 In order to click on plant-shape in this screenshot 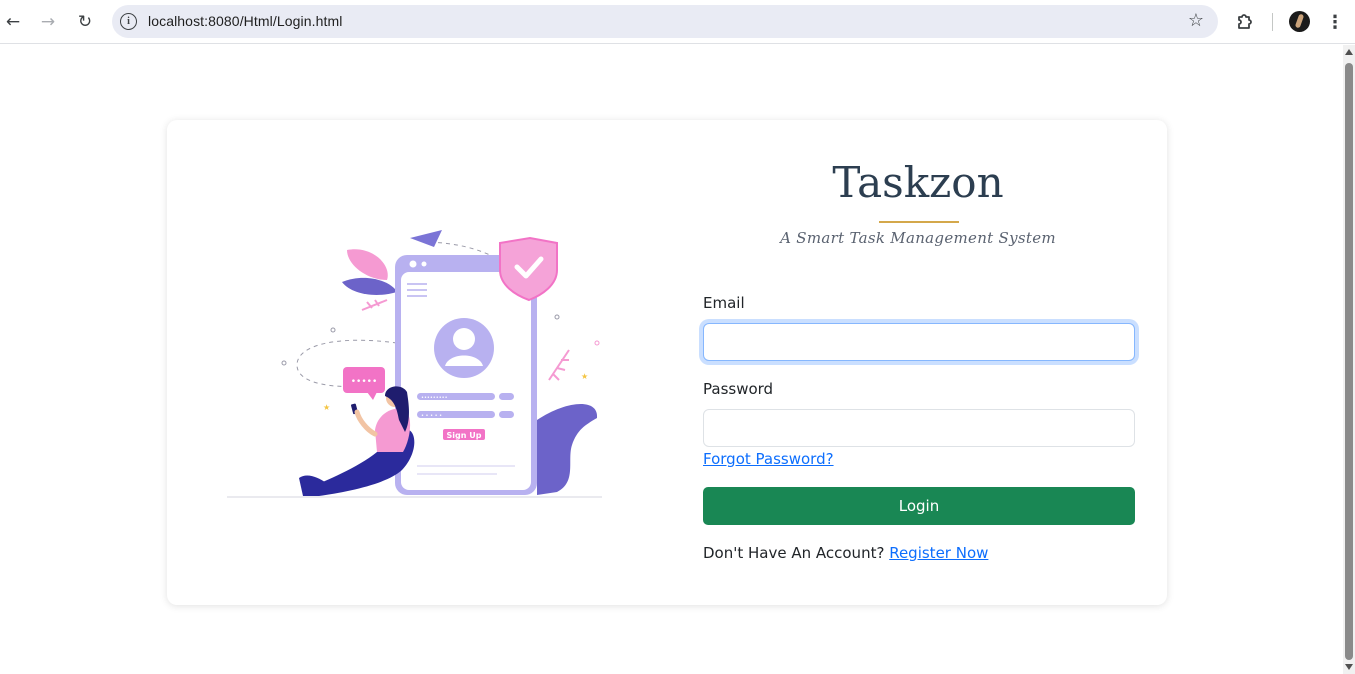, I will do `click(567, 449)`.